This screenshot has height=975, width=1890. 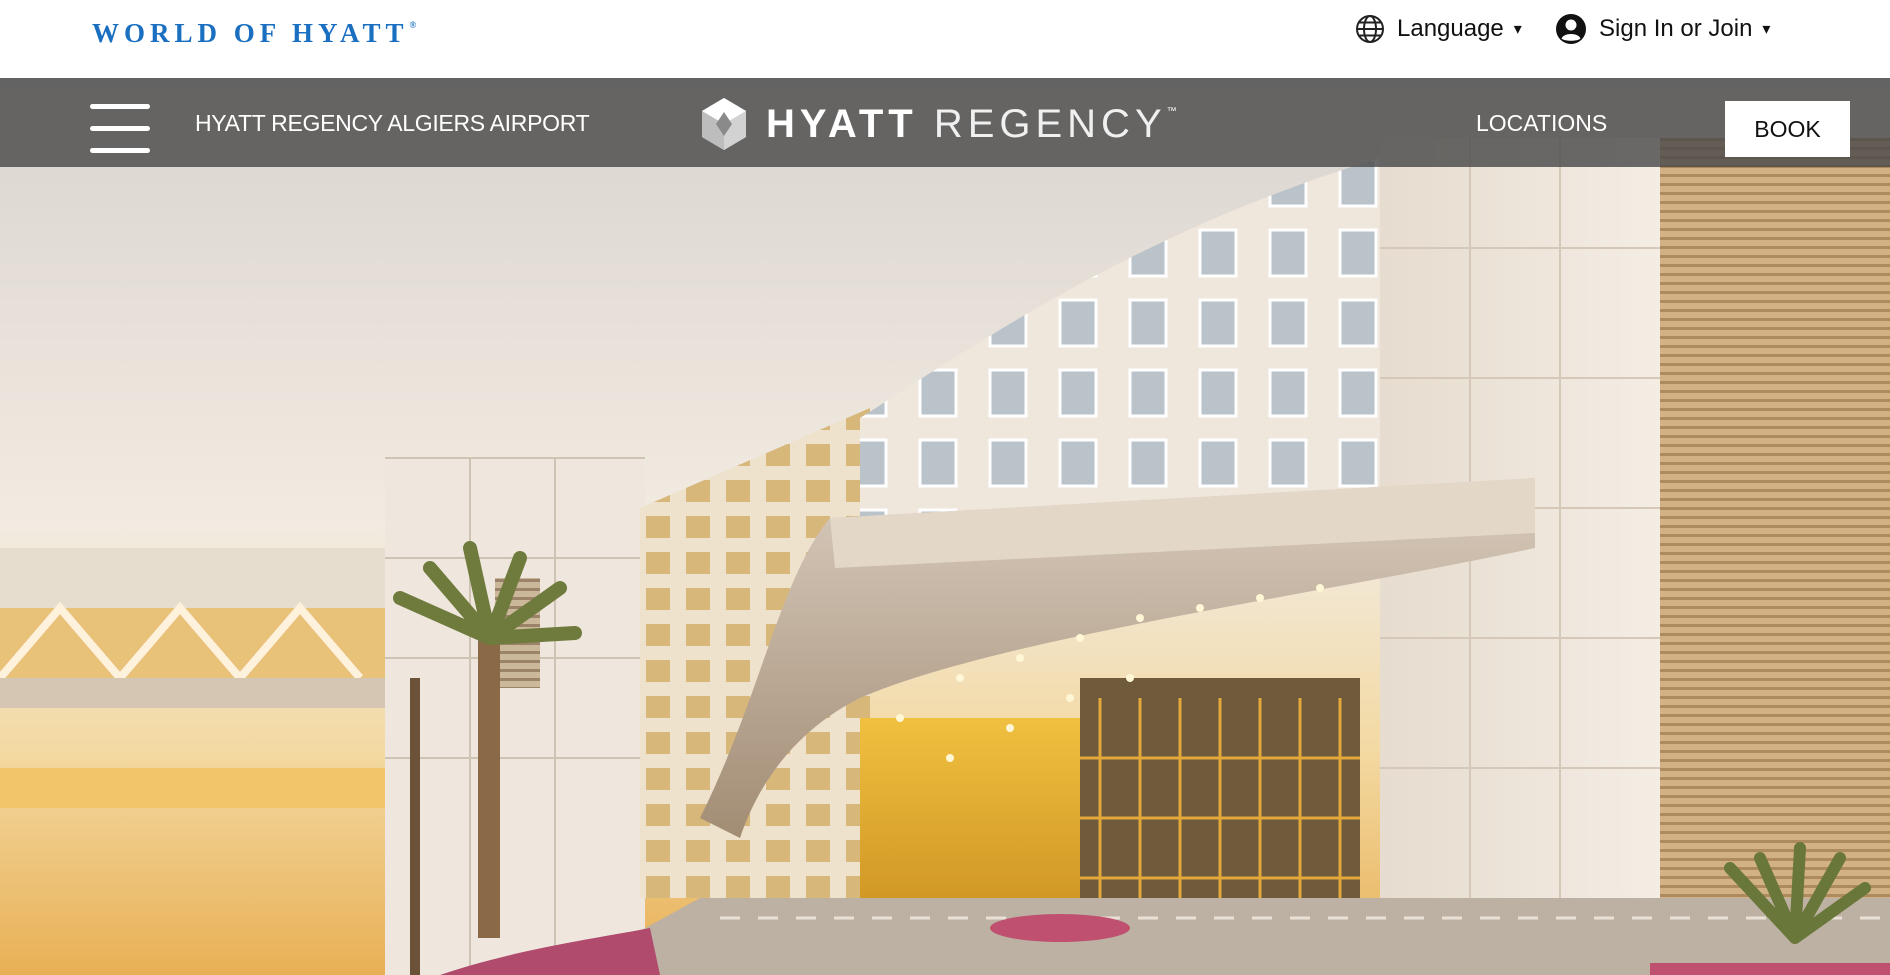 I want to click on user-circle-icon, so click(x=1571, y=29).